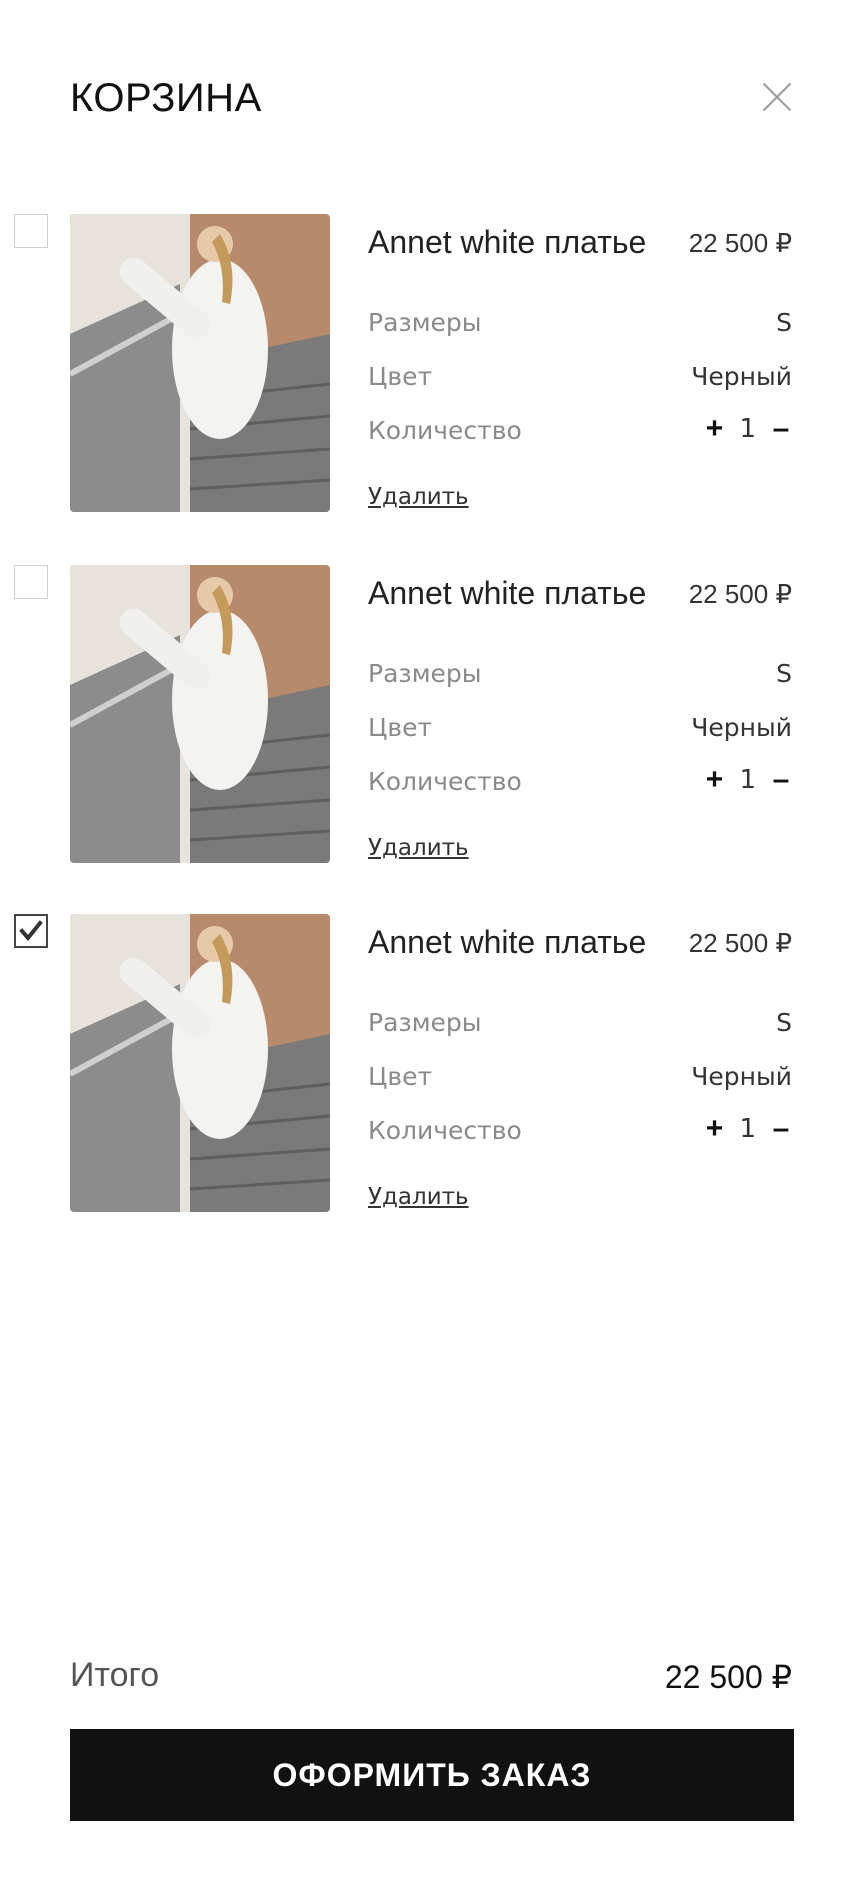 The width and height of the screenshot is (862, 1900). What do you see at coordinates (431, 100) in the screenshot?
I see `cart-header: КОРЗИНА` at bounding box center [431, 100].